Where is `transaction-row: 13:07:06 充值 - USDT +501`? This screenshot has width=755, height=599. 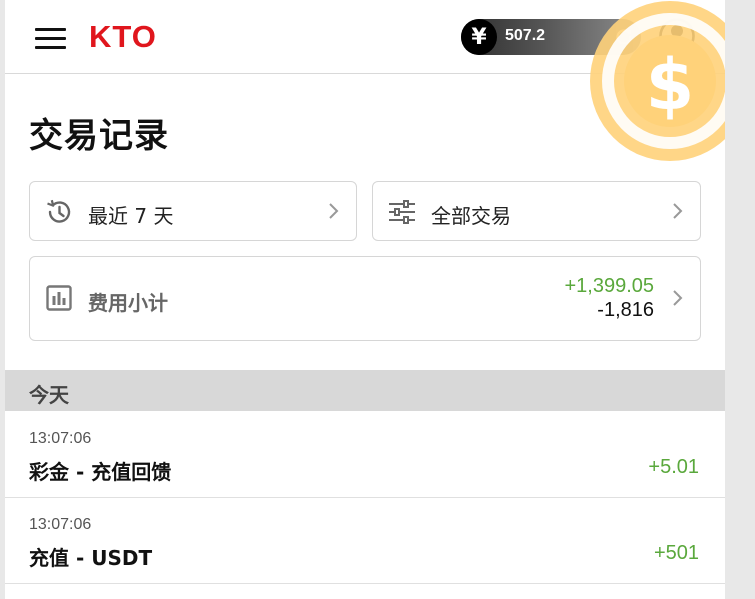 transaction-row: 13:07:06 充值 - USDT +501 is located at coordinates (365, 541).